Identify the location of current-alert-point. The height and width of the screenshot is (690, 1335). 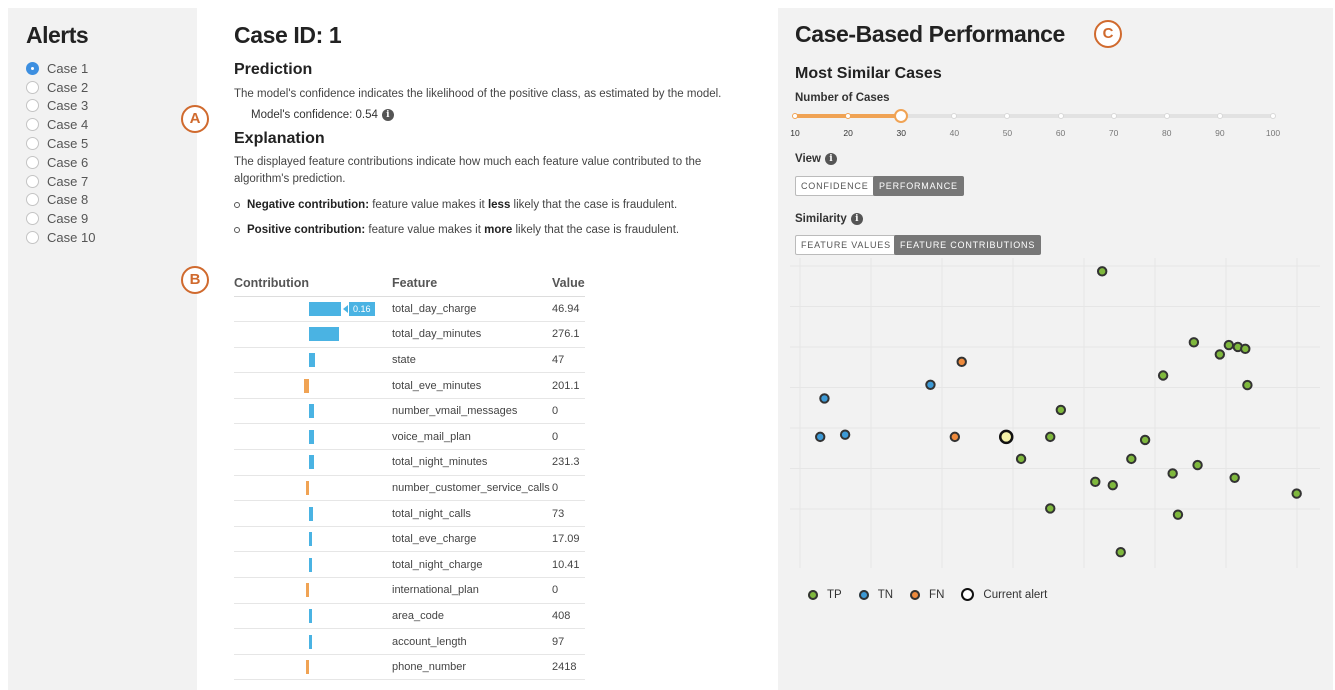
(1006, 437).